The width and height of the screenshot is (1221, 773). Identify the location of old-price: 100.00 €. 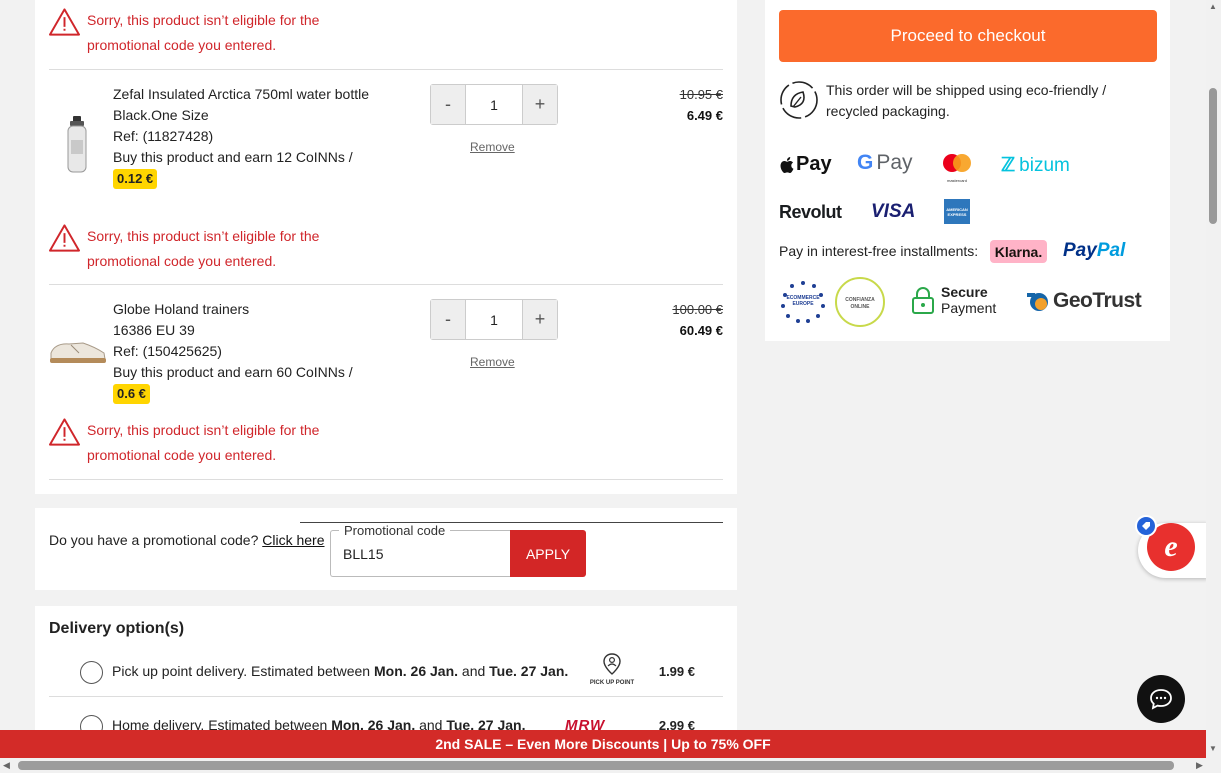
(697, 309).